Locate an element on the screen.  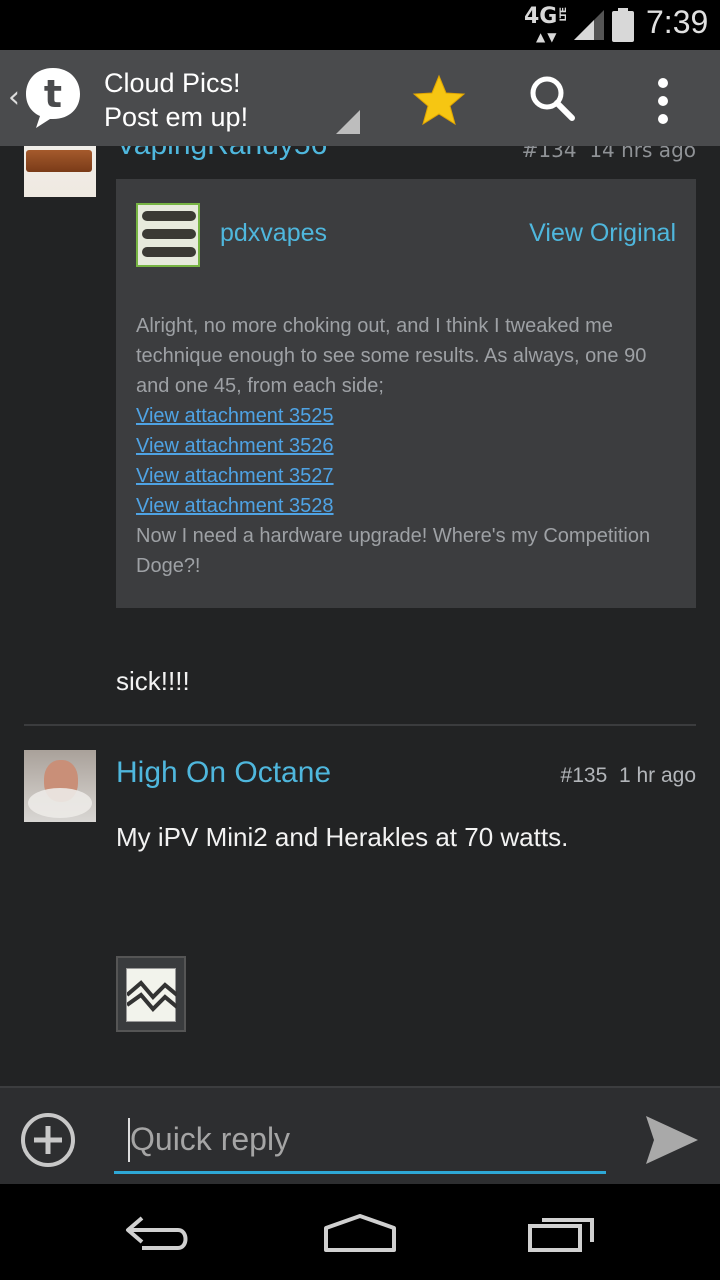
network-sub: LTE is located at coordinates (564, 15).